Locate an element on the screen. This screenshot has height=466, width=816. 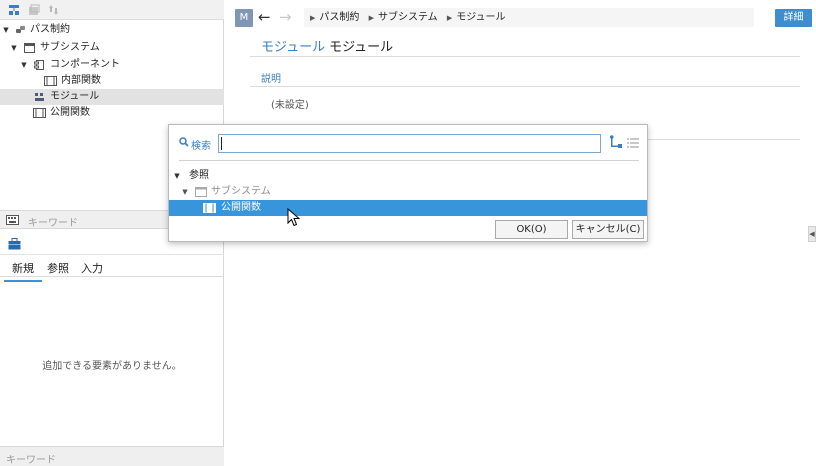
palette-tabs: 新規 参照 入力 is located at coordinates (112, 269).